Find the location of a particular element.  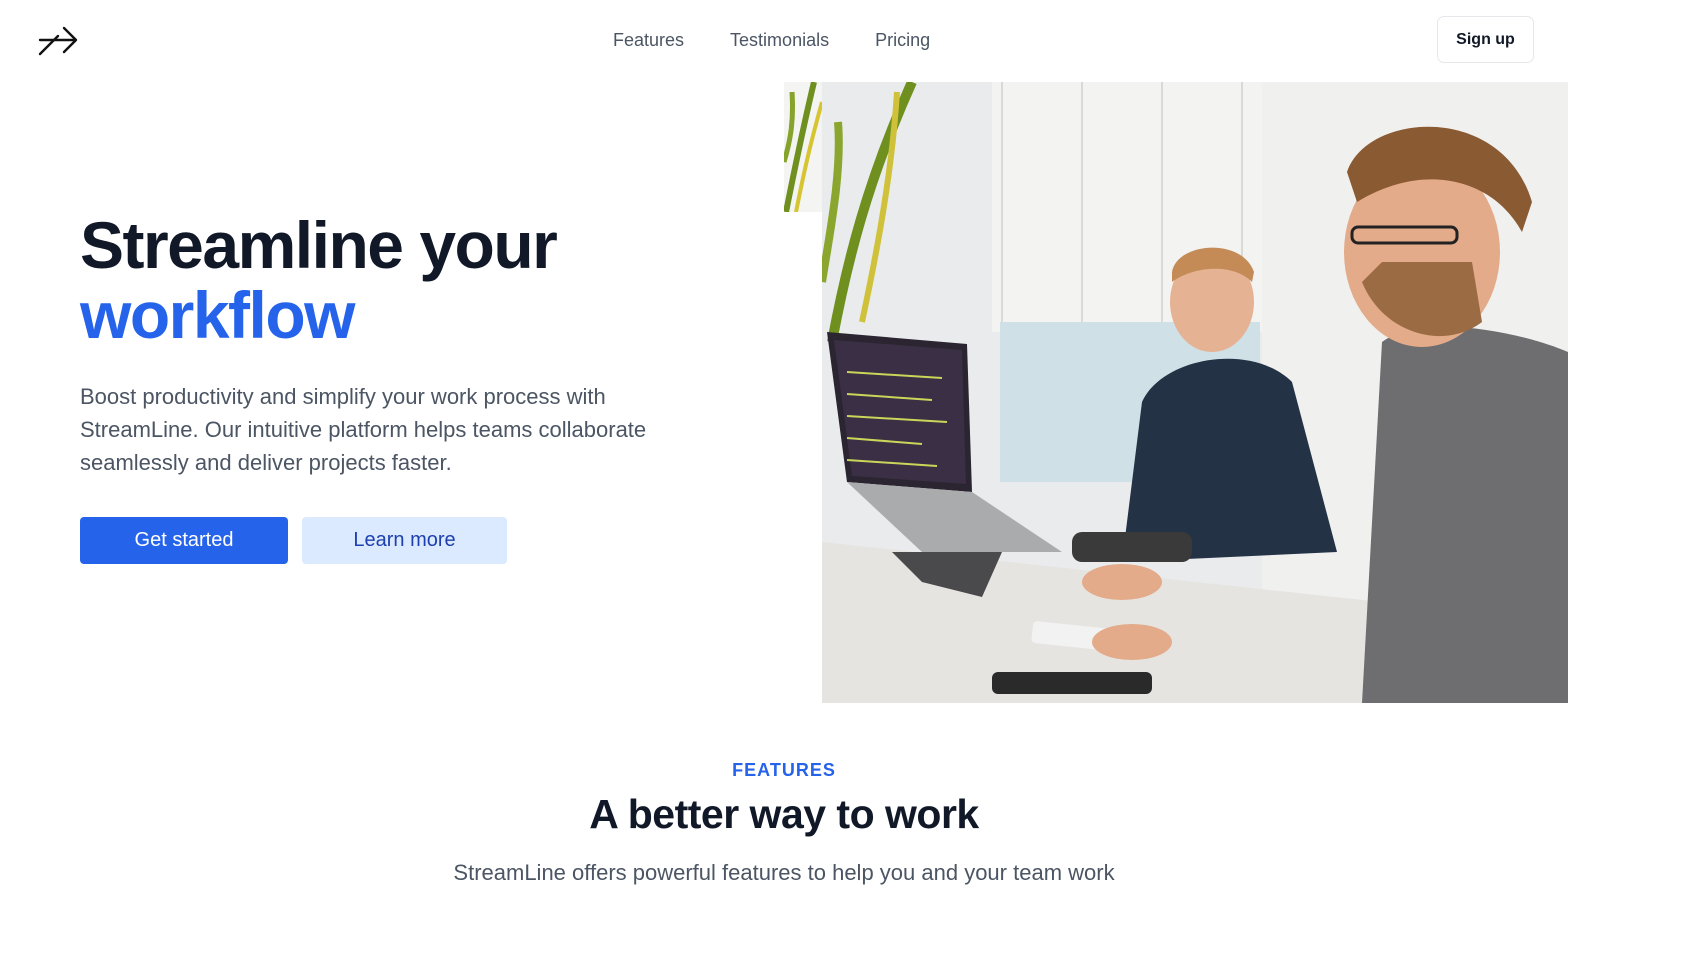

hero-title-accent: workflow is located at coordinates (218, 315).